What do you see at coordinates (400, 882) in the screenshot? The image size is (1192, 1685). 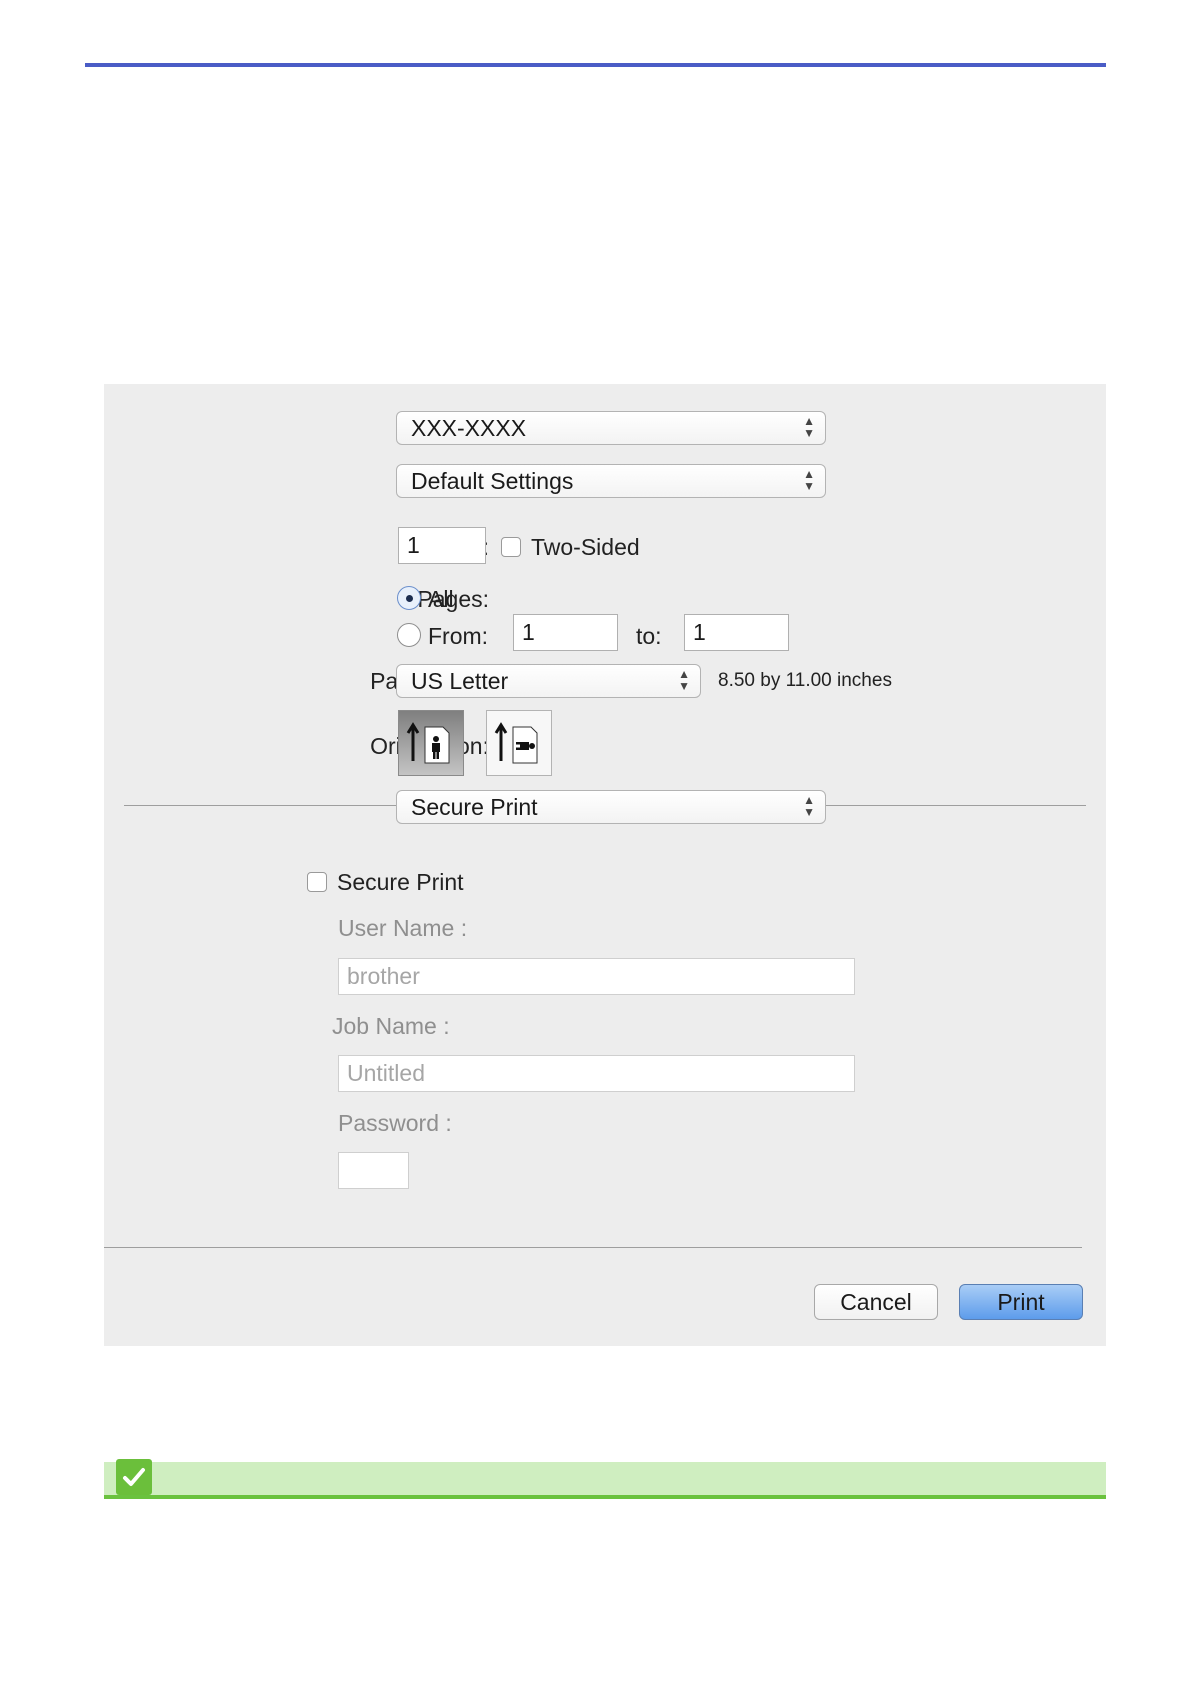 I see `secure-print-label: Secure Print` at bounding box center [400, 882].